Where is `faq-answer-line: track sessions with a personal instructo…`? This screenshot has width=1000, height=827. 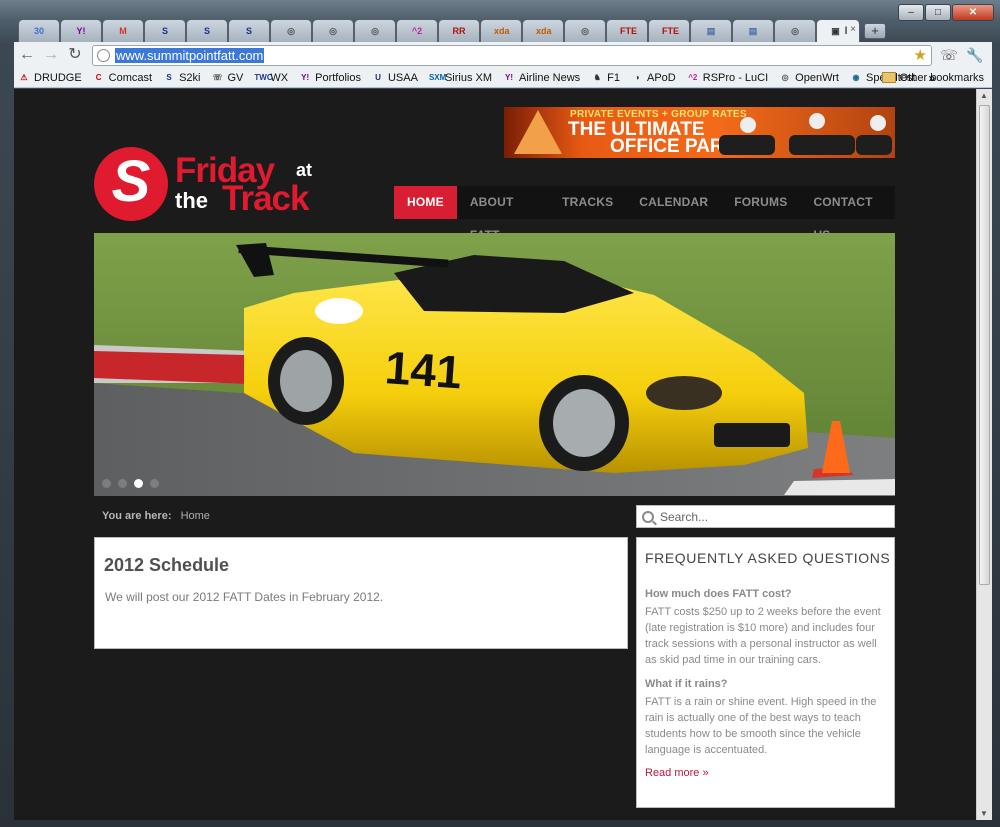 faq-answer-line: track sessions with a personal instructo… is located at coordinates (761, 644).